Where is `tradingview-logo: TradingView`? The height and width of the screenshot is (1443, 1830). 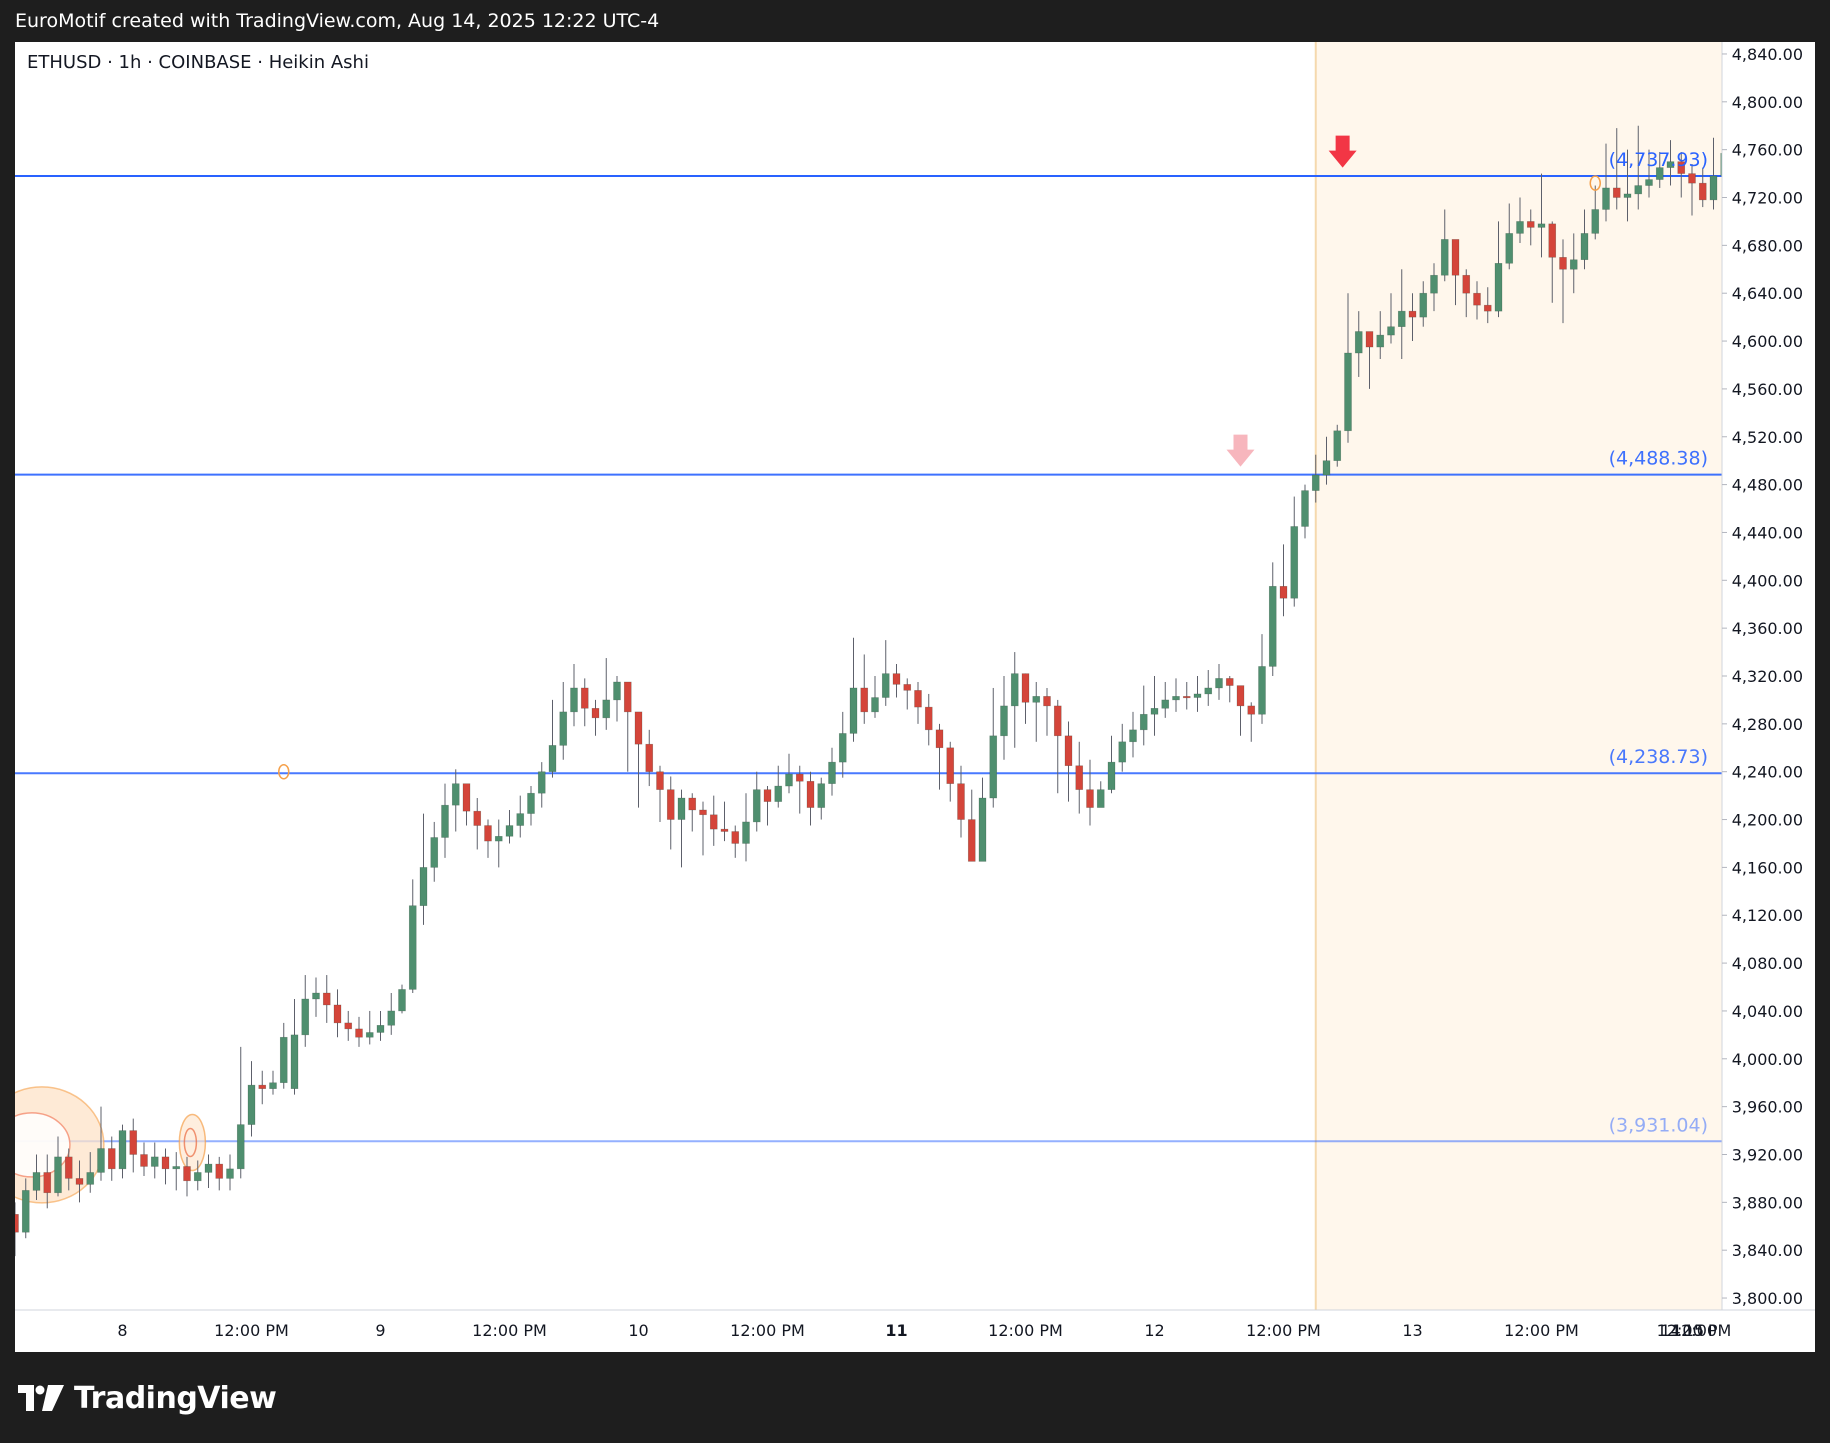 tradingview-logo: TradingView is located at coordinates (147, 1398).